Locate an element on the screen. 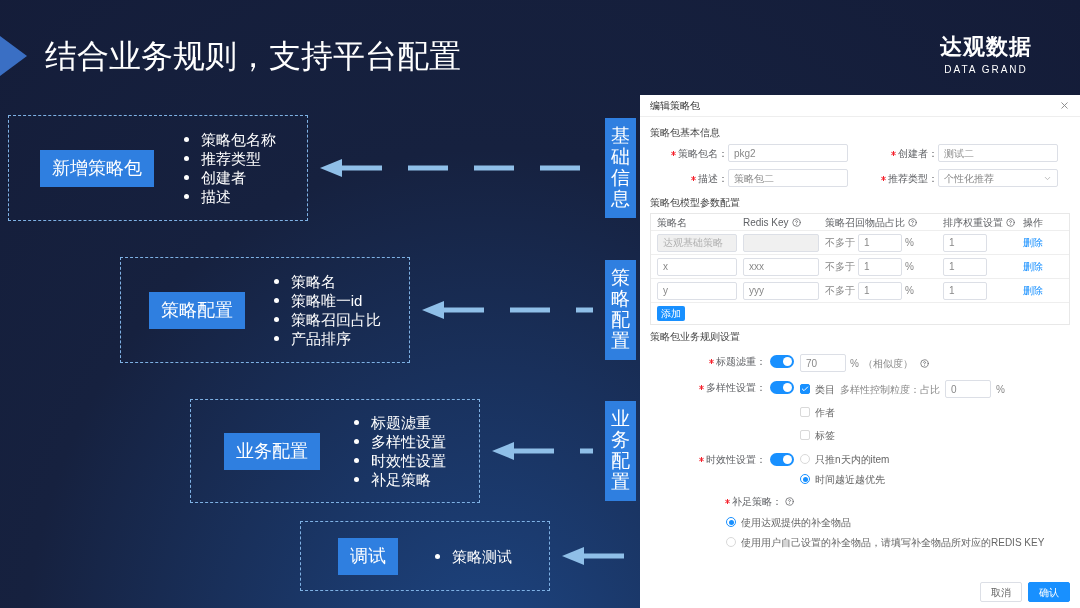 The height and width of the screenshot is (608, 1080). note-text: （相似度） is located at coordinates (887, 363).